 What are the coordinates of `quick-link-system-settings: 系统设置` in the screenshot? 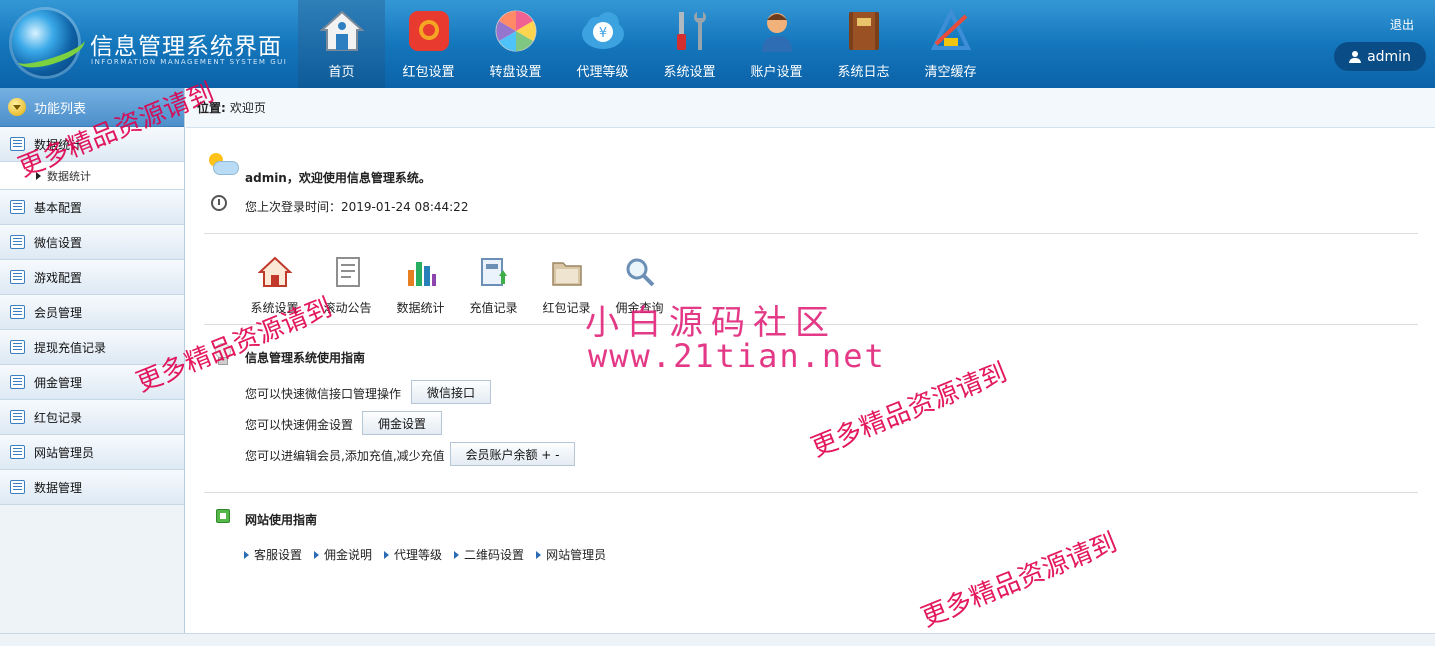 It's located at (274, 286).